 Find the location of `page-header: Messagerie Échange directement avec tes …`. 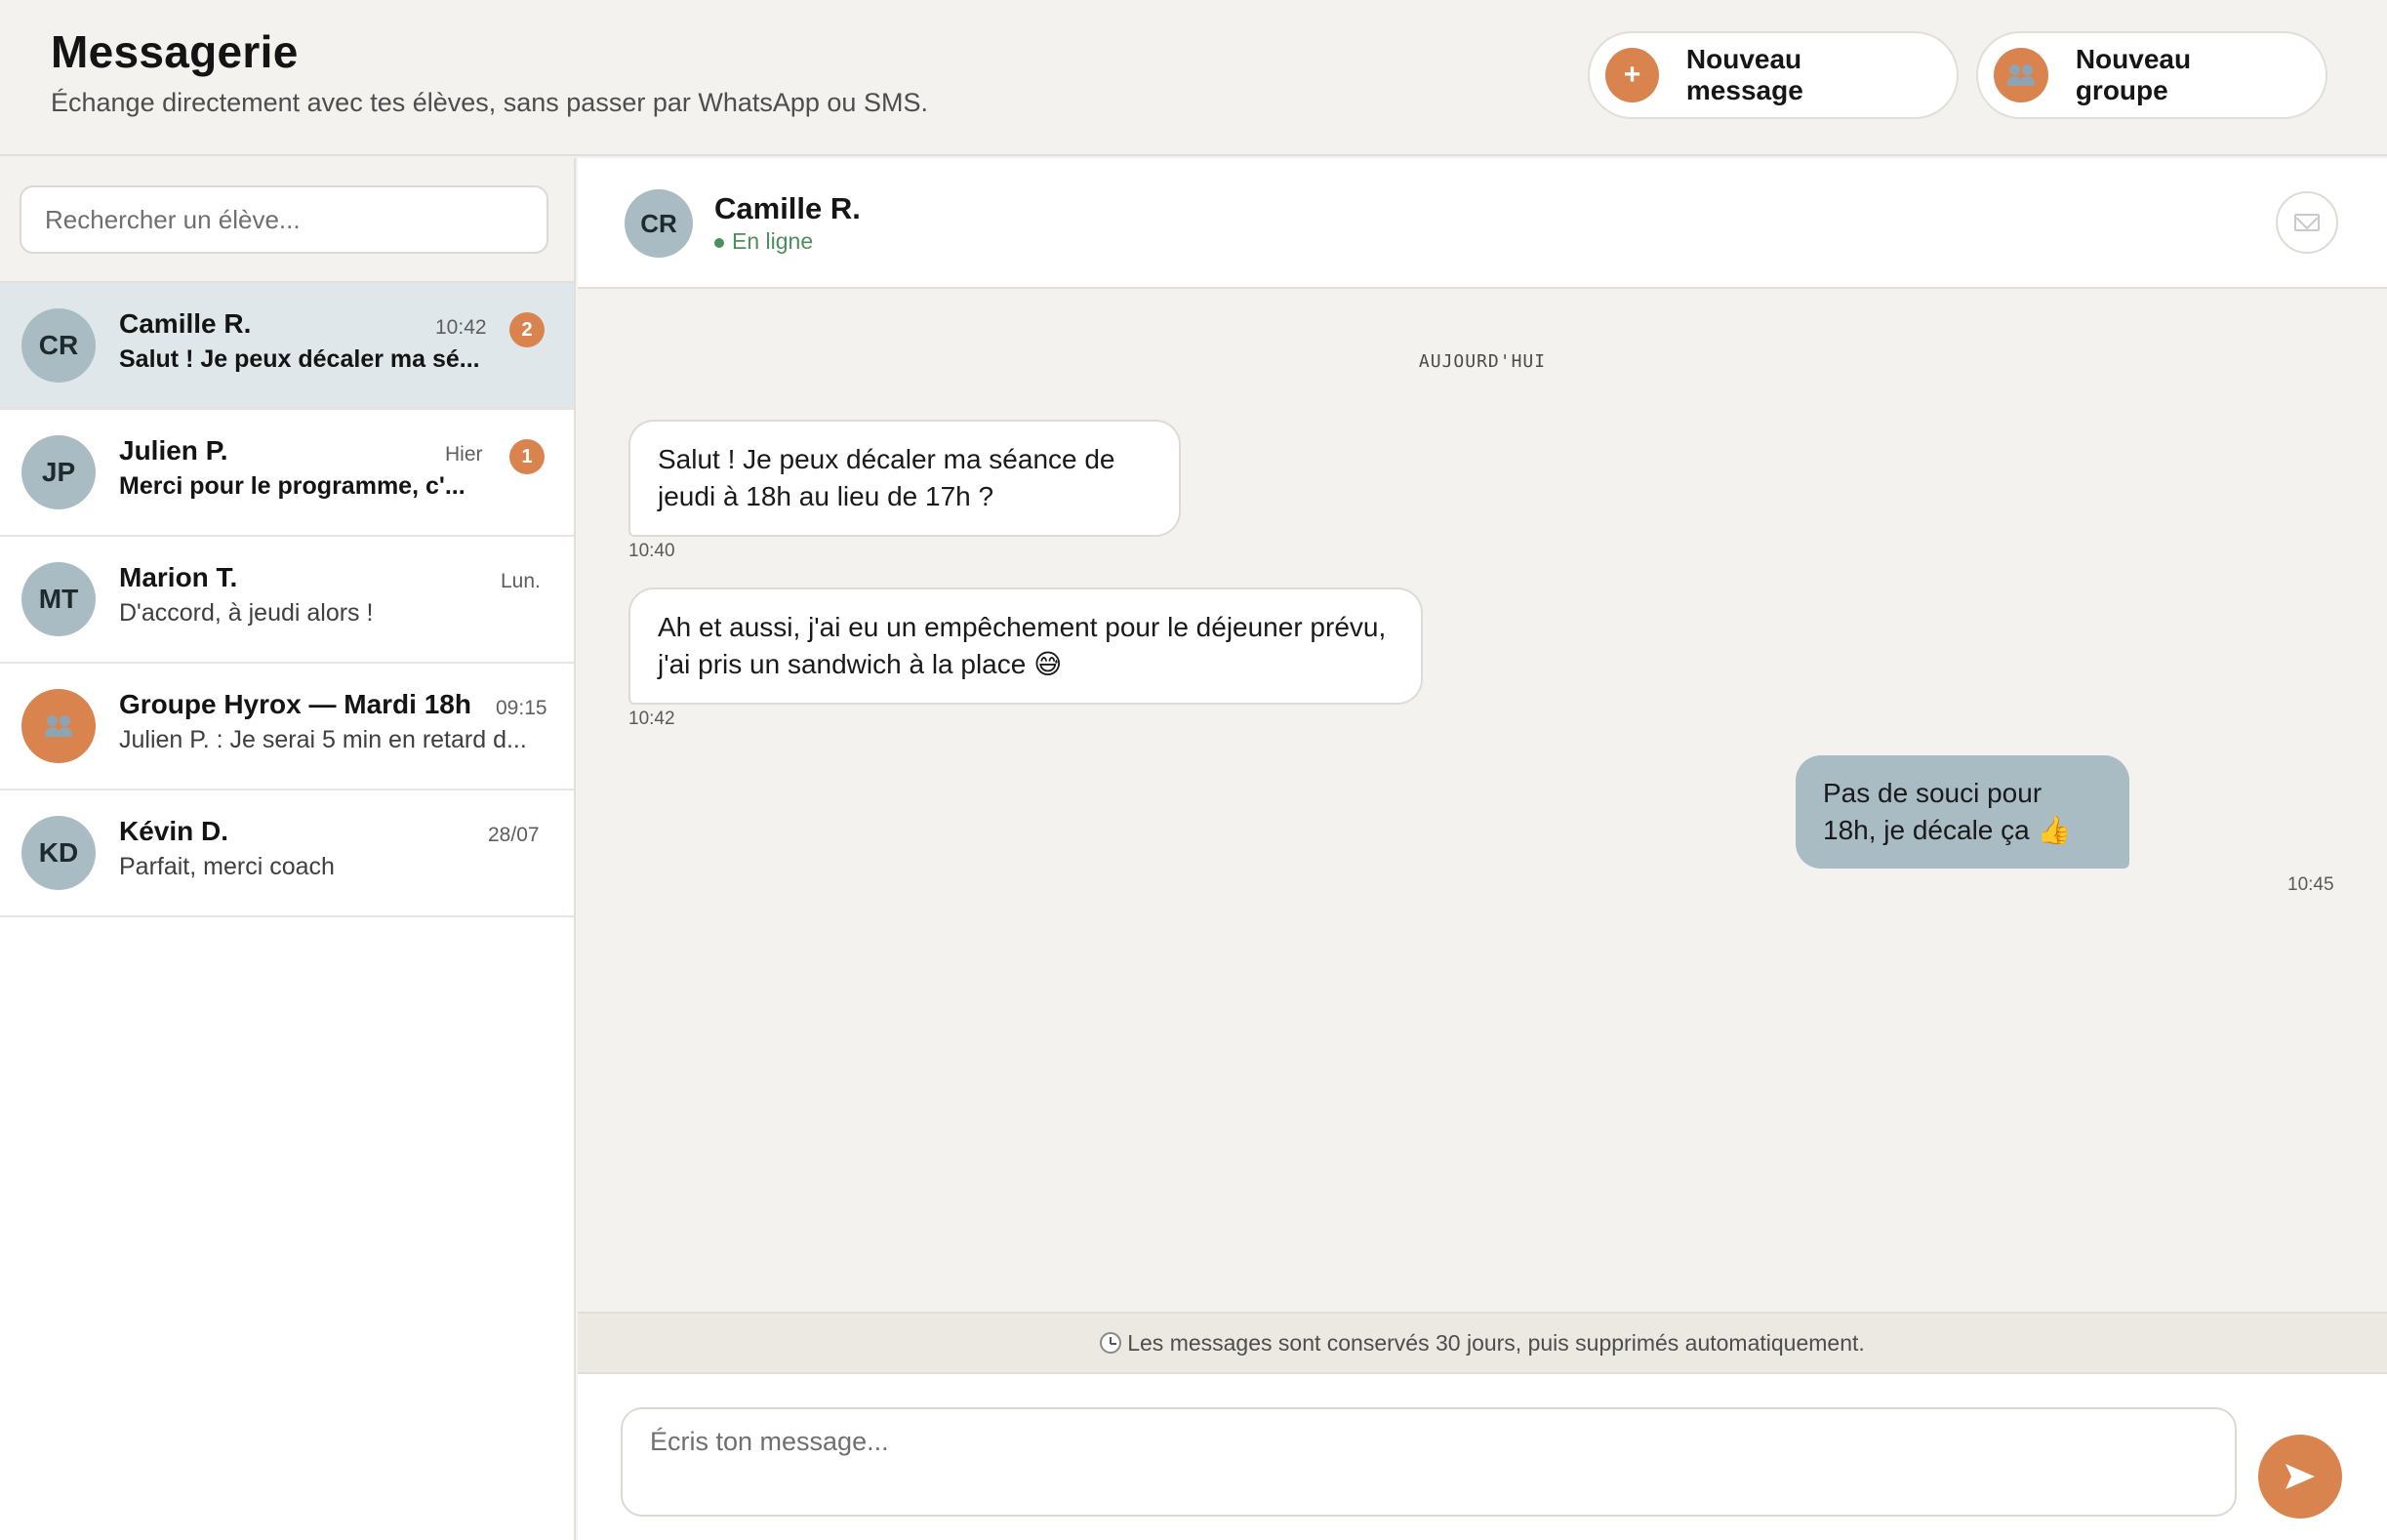

page-header: Messagerie Échange directement avec tes … is located at coordinates (1194, 78).